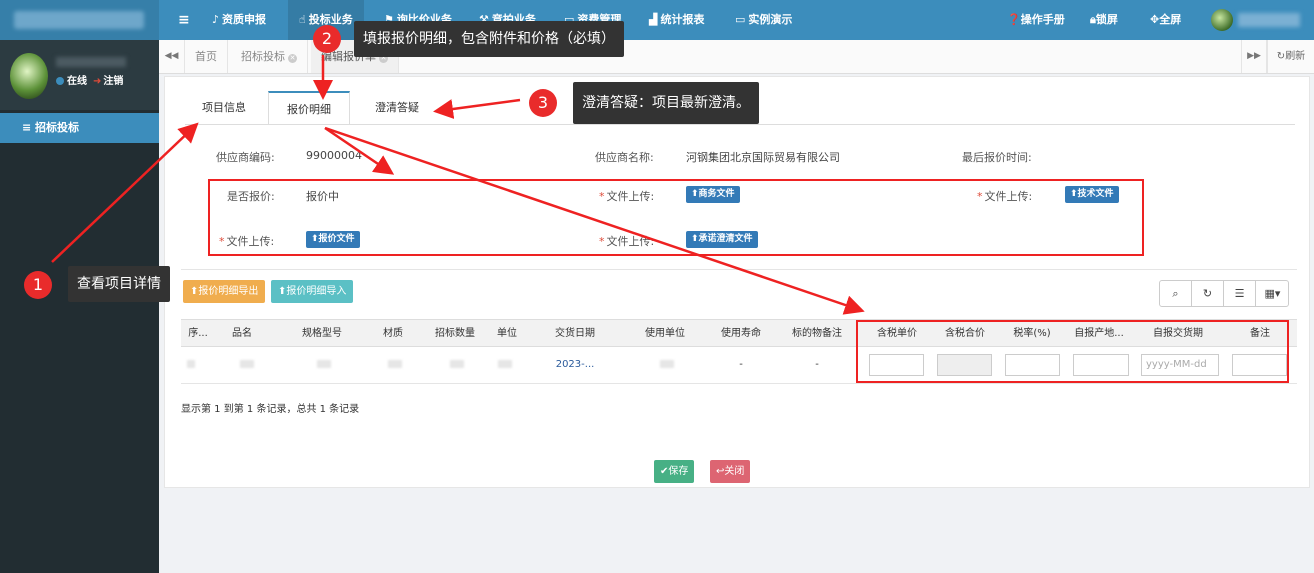 Image resolution: width=1314 pixels, height=573 pixels. What do you see at coordinates (302, 19) in the screenshot?
I see `hand-pointer-icon: ☝` at bounding box center [302, 19].